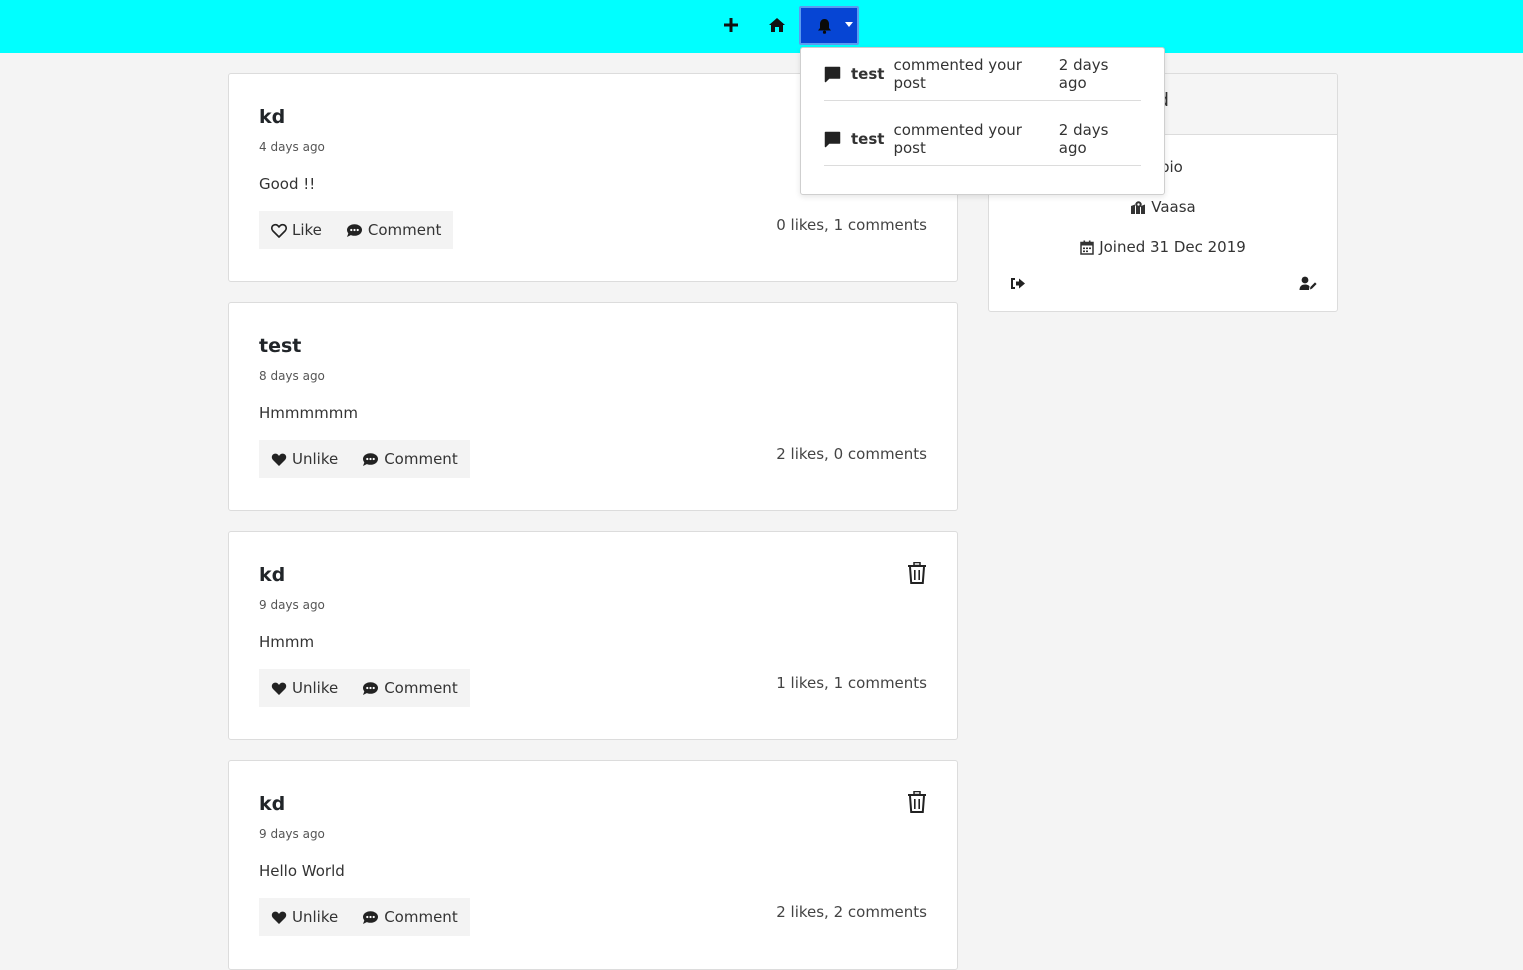  What do you see at coordinates (302, 871) in the screenshot?
I see `post-body: Hello World` at bounding box center [302, 871].